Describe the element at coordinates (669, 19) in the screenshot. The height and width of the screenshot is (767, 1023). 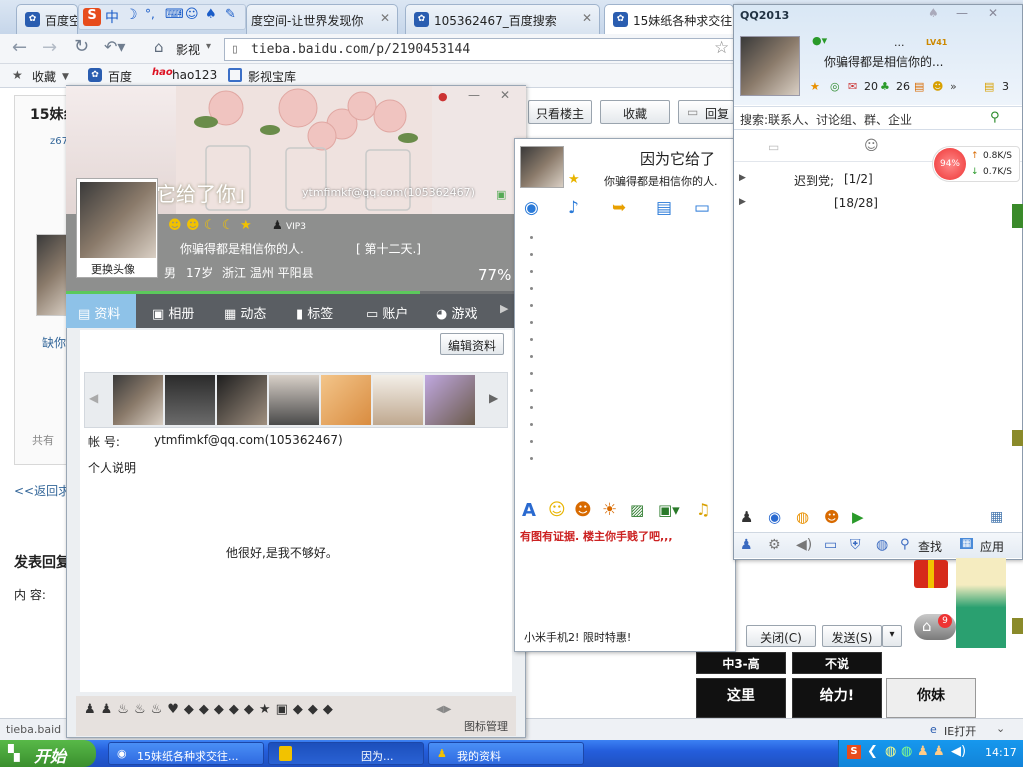
I see `browser-tab-active: ✿ 15妹纸各种求交往叫` at that location.